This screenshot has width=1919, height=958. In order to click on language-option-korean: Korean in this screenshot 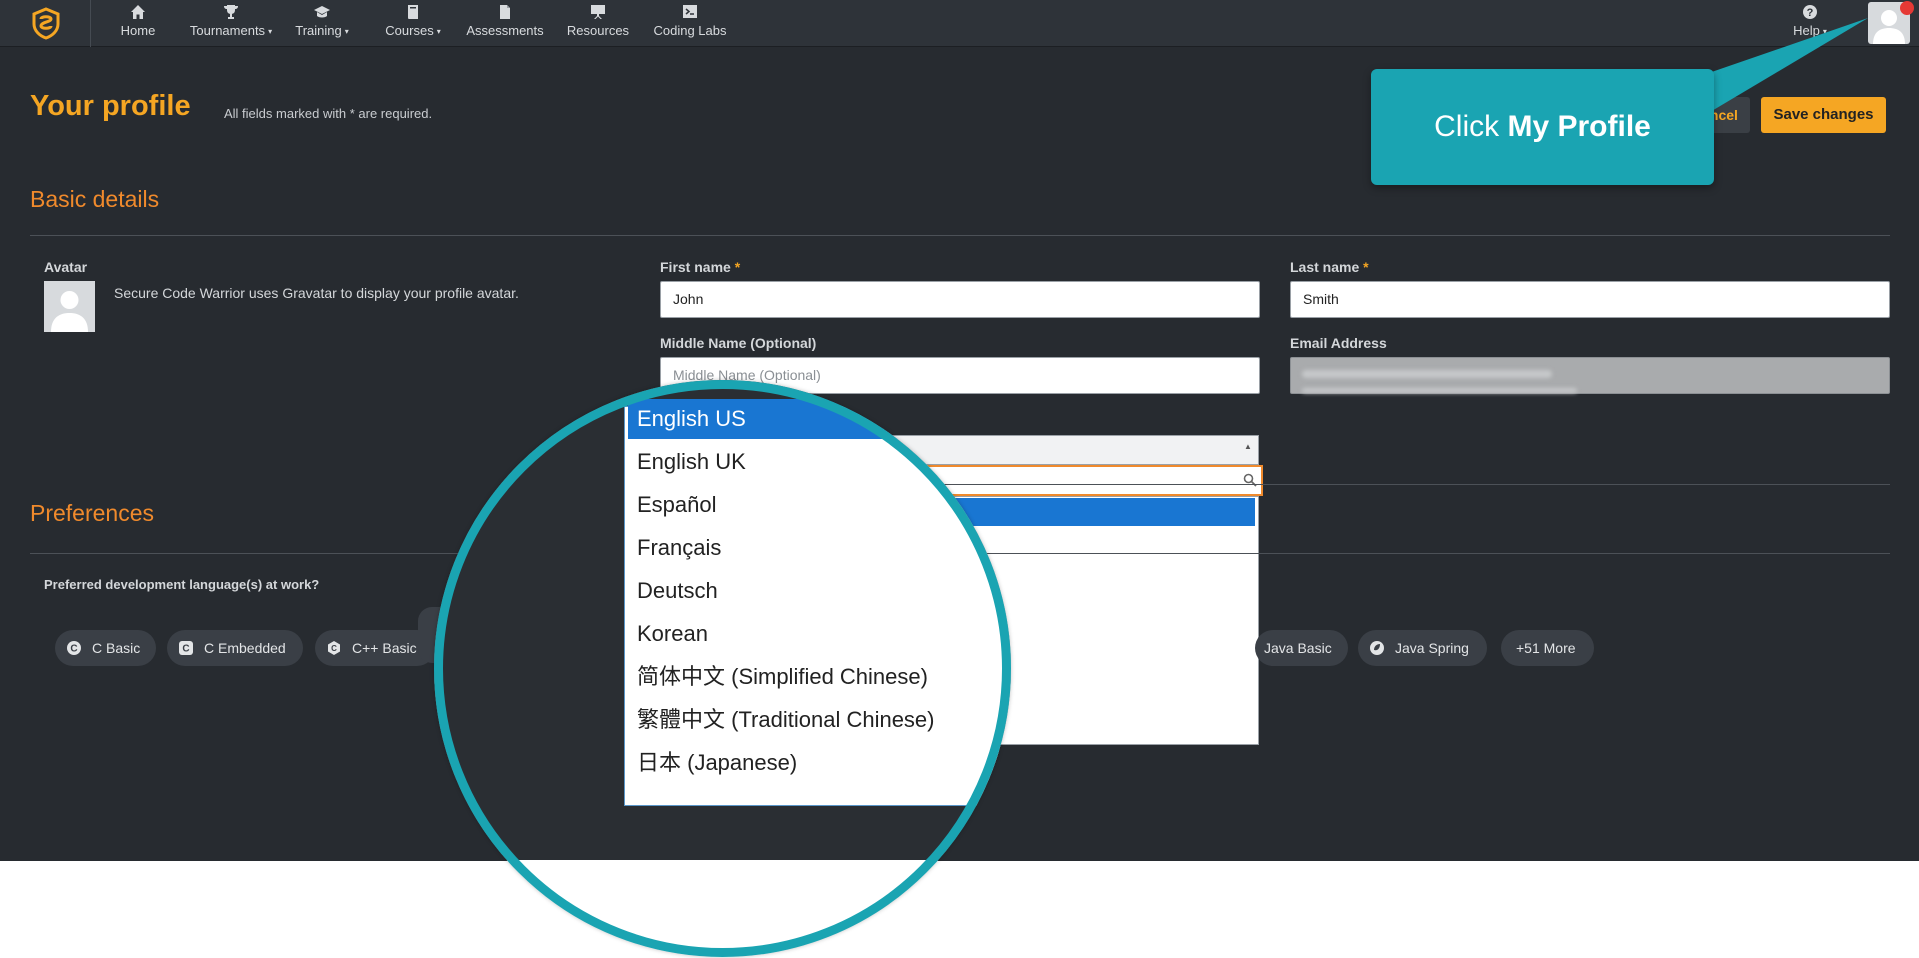, I will do `click(819, 634)`.